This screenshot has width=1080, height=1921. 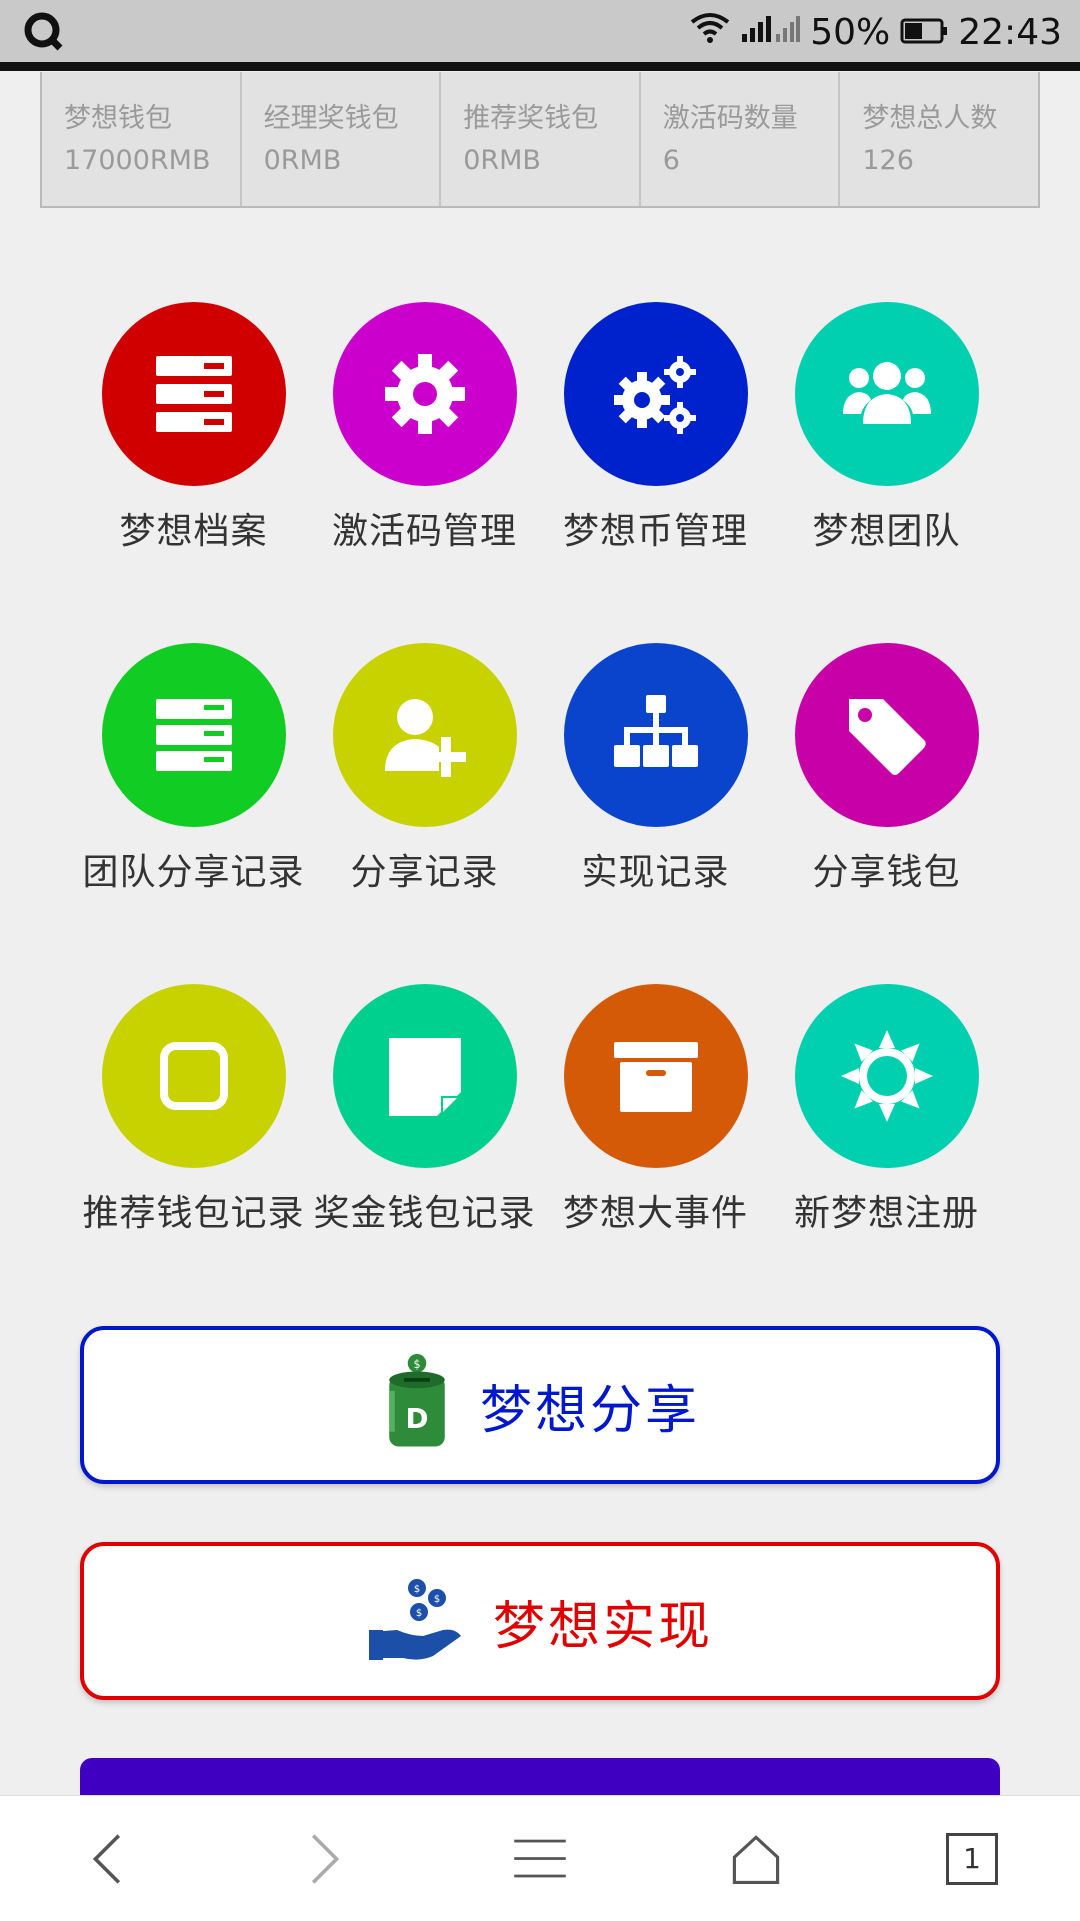 I want to click on menu-button, so click(x=540, y=1859).